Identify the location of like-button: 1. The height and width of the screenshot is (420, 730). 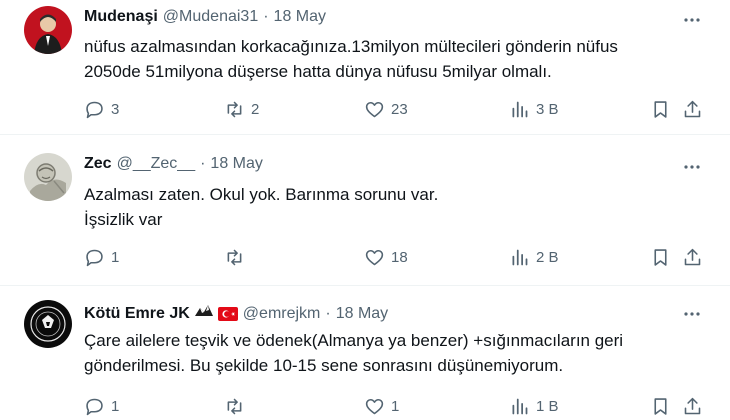
(381, 406).